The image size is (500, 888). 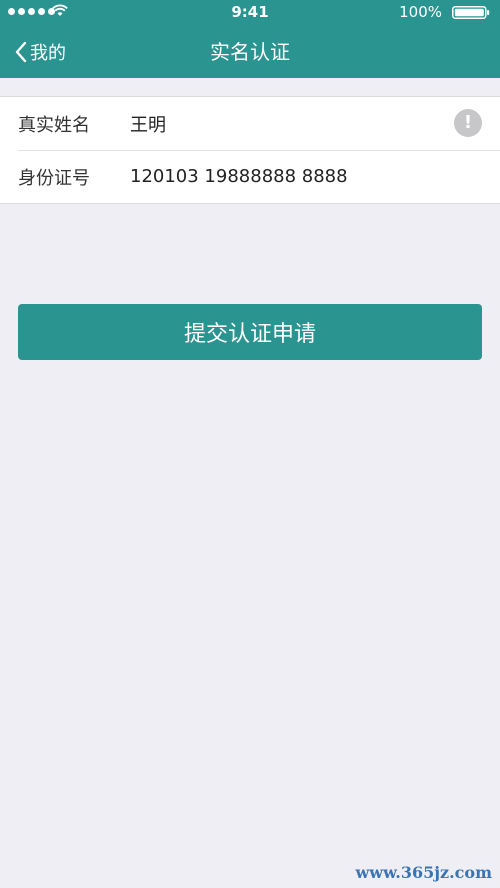 What do you see at coordinates (239, 176) in the screenshot?
I see `id-number-field: 120103 19888888 8888` at bounding box center [239, 176].